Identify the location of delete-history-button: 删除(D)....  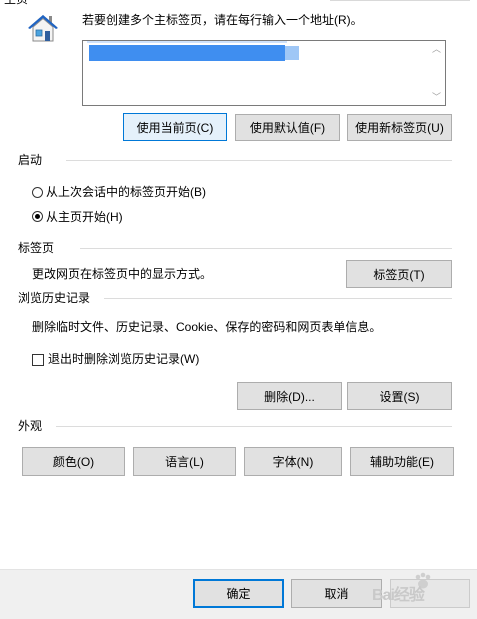
(289, 396).